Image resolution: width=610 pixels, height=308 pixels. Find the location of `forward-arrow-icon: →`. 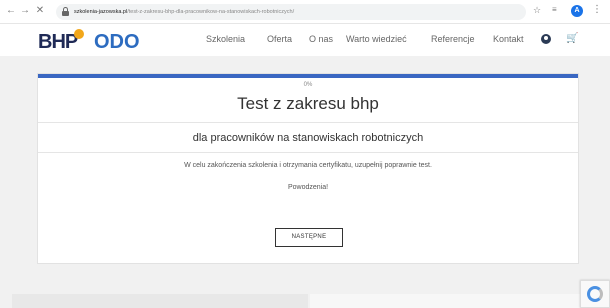

forward-arrow-icon: → is located at coordinates (25, 11).